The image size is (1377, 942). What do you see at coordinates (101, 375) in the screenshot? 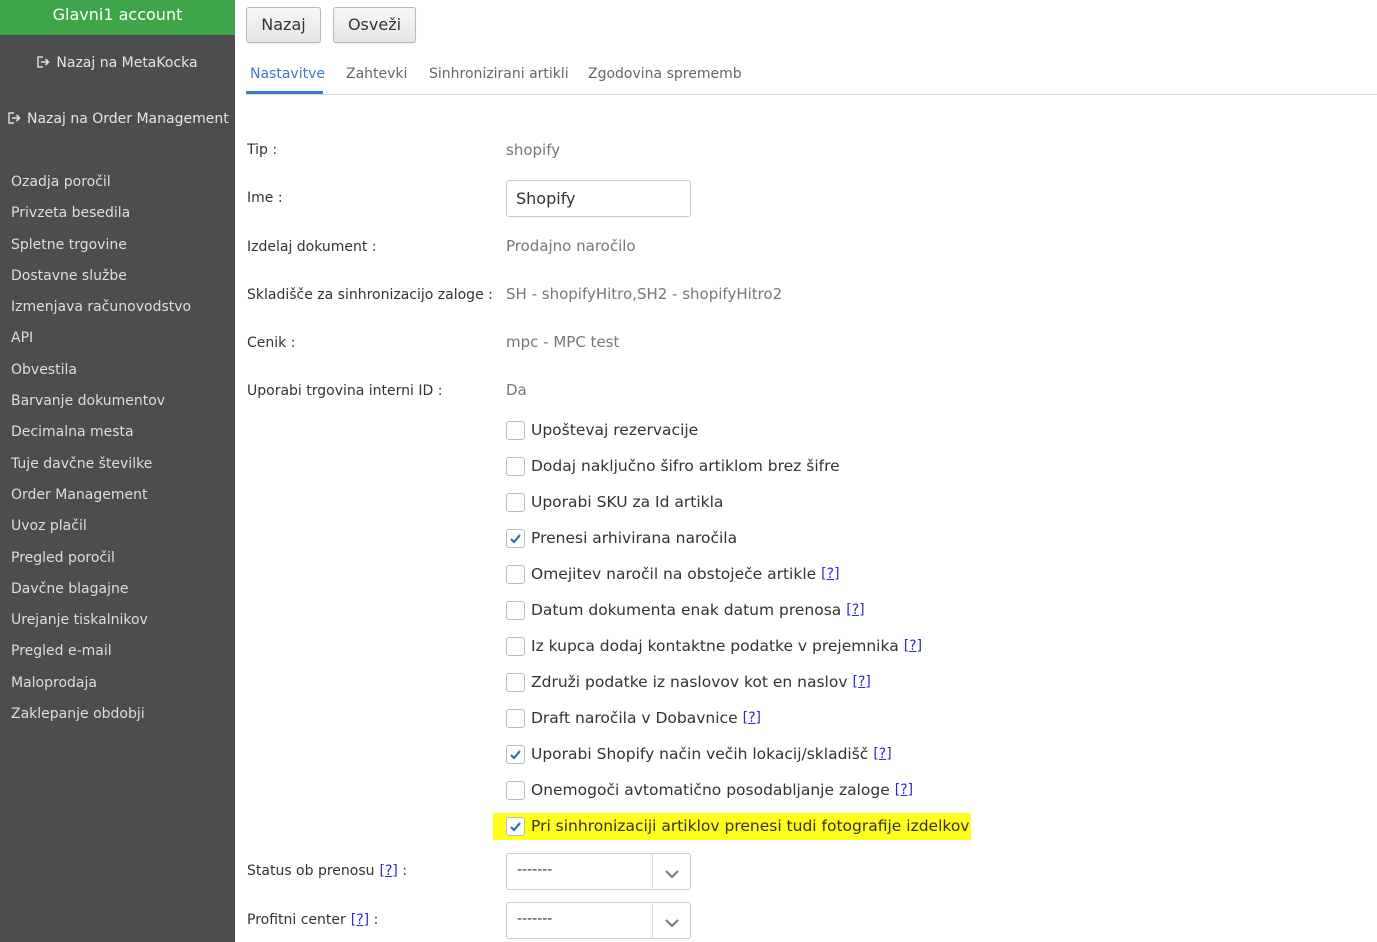
I see `sidebar-item: Obvestila` at bounding box center [101, 375].